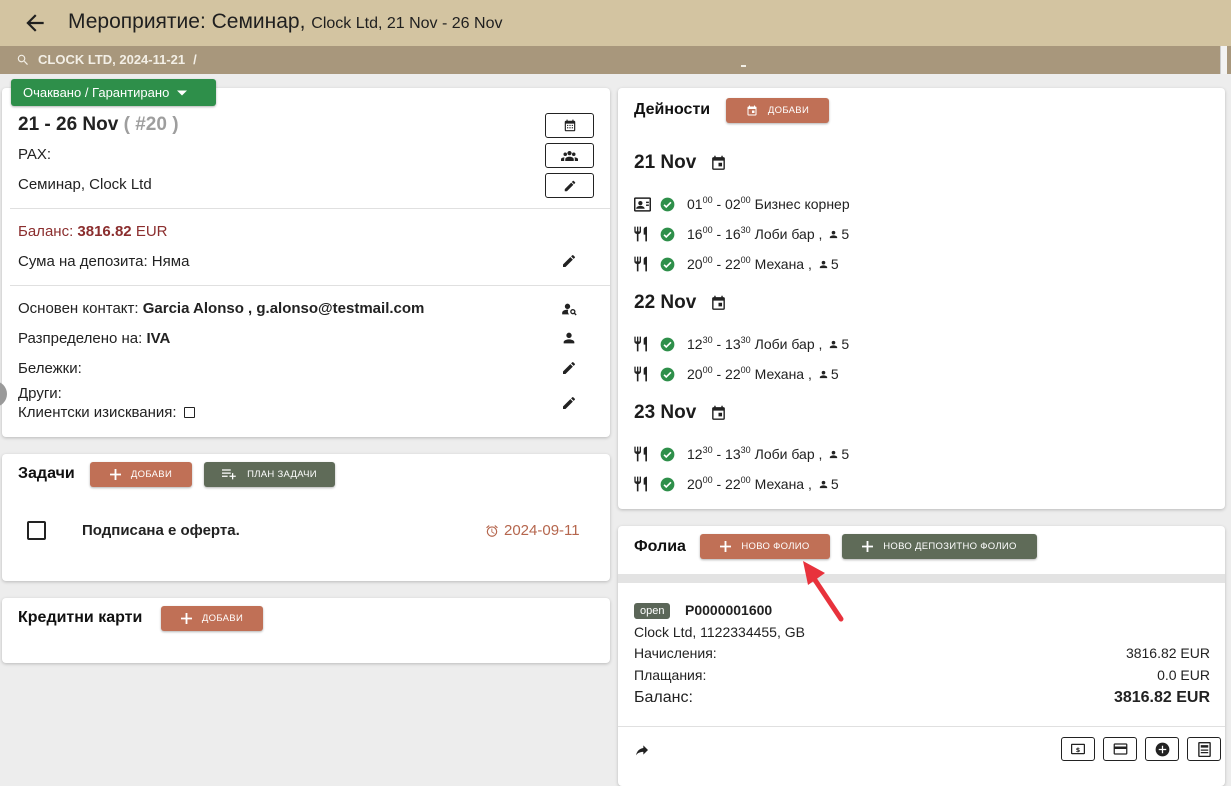 This screenshot has height=786, width=1231. What do you see at coordinates (113, 92) in the screenshot?
I see `status-dropdown: Очаквано / Гарантирано` at bounding box center [113, 92].